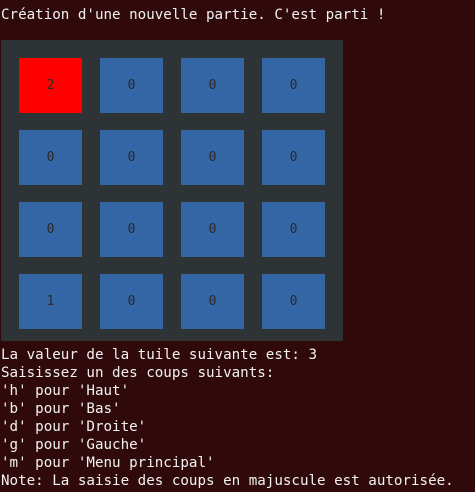 Image resolution: width=475 pixels, height=492 pixels. I want to click on tile-r1-c2: 0, so click(131, 85).